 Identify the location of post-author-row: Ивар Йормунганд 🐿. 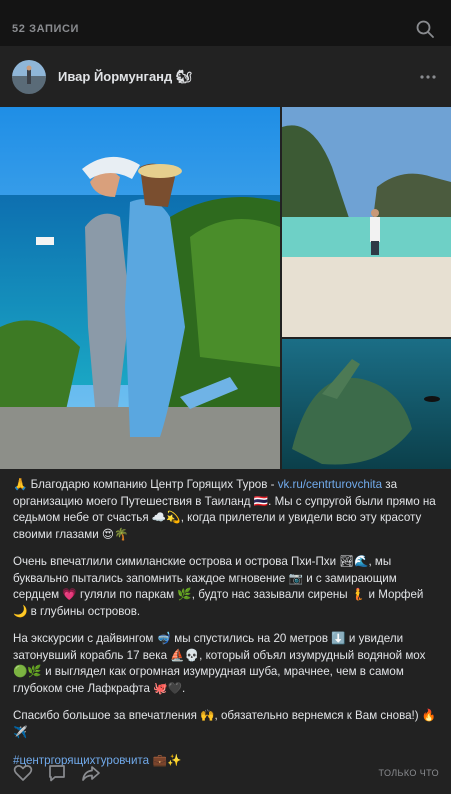
(225, 77).